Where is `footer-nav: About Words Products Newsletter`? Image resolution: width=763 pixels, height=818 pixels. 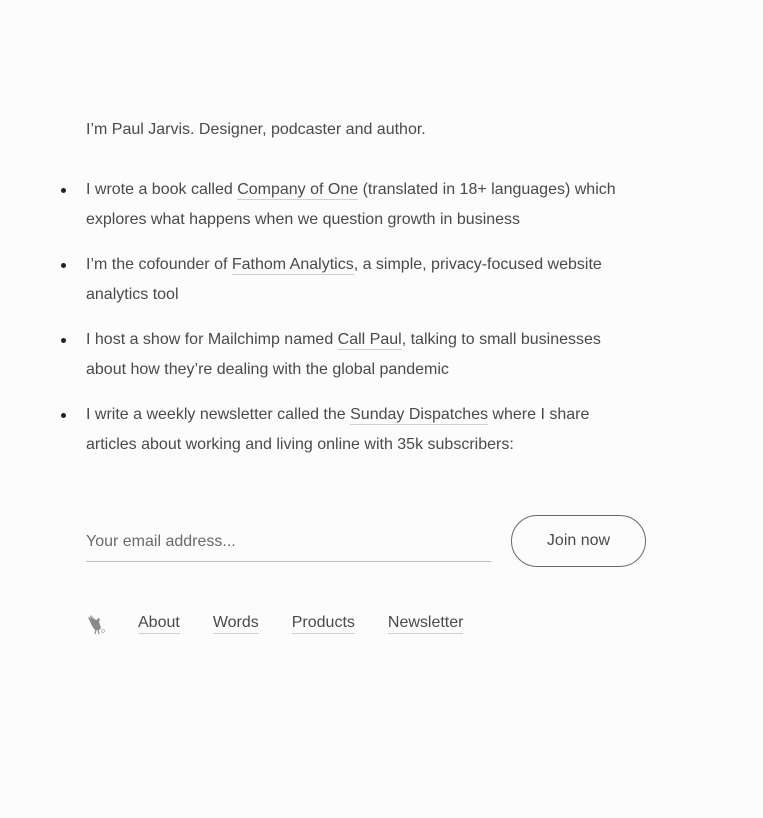
footer-nav: About Words Products Newsletter is located at coordinates (291, 624).